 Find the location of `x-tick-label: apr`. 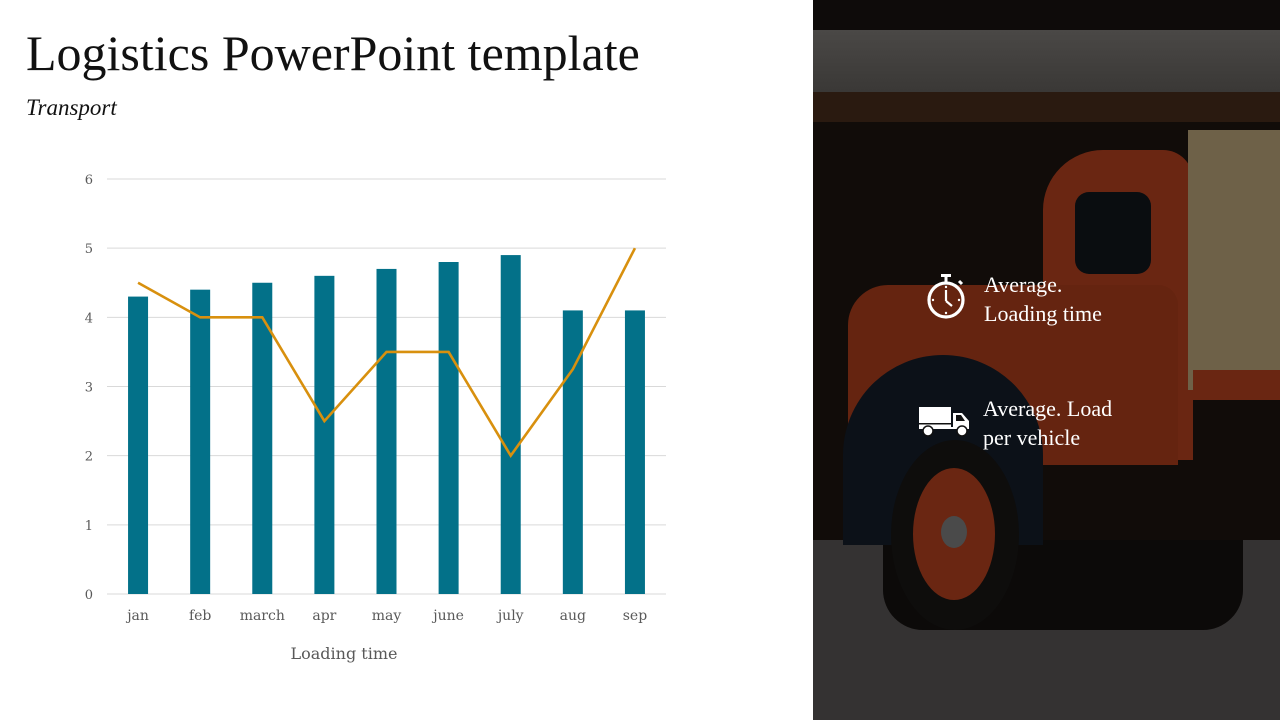

x-tick-label: apr is located at coordinates (324, 616).